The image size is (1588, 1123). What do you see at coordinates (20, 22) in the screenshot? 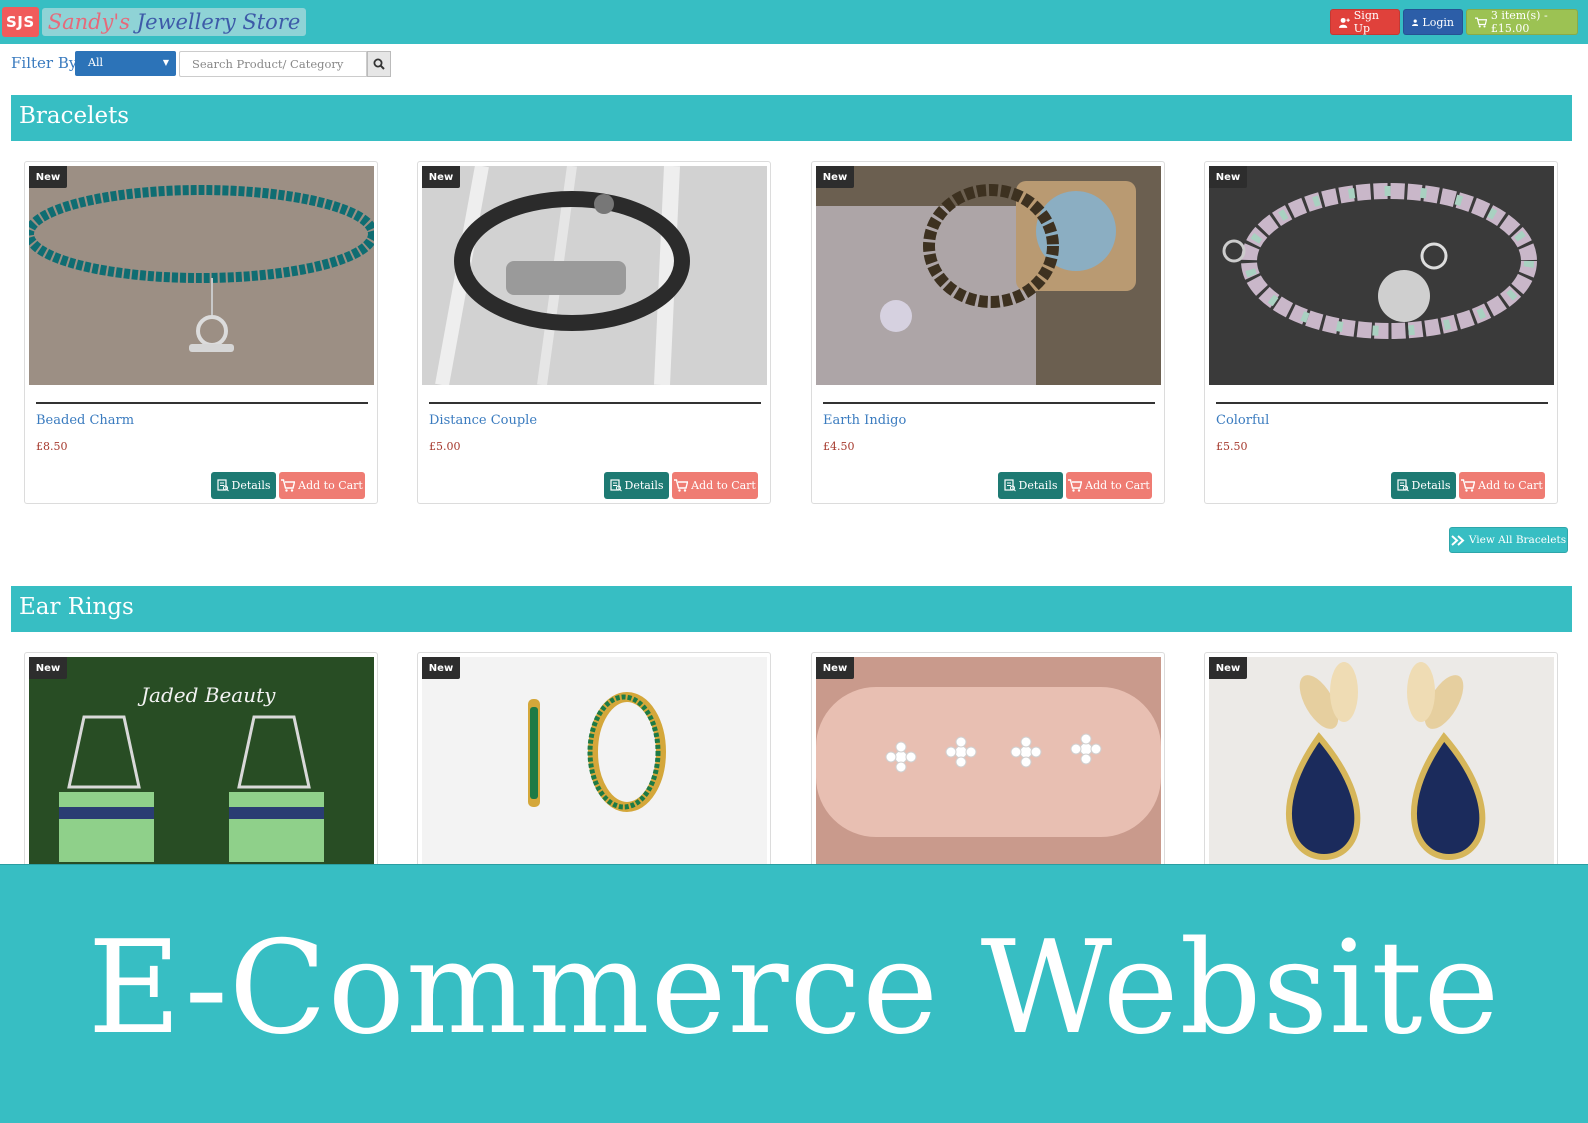
I see `logo-badge: SJS` at bounding box center [20, 22].